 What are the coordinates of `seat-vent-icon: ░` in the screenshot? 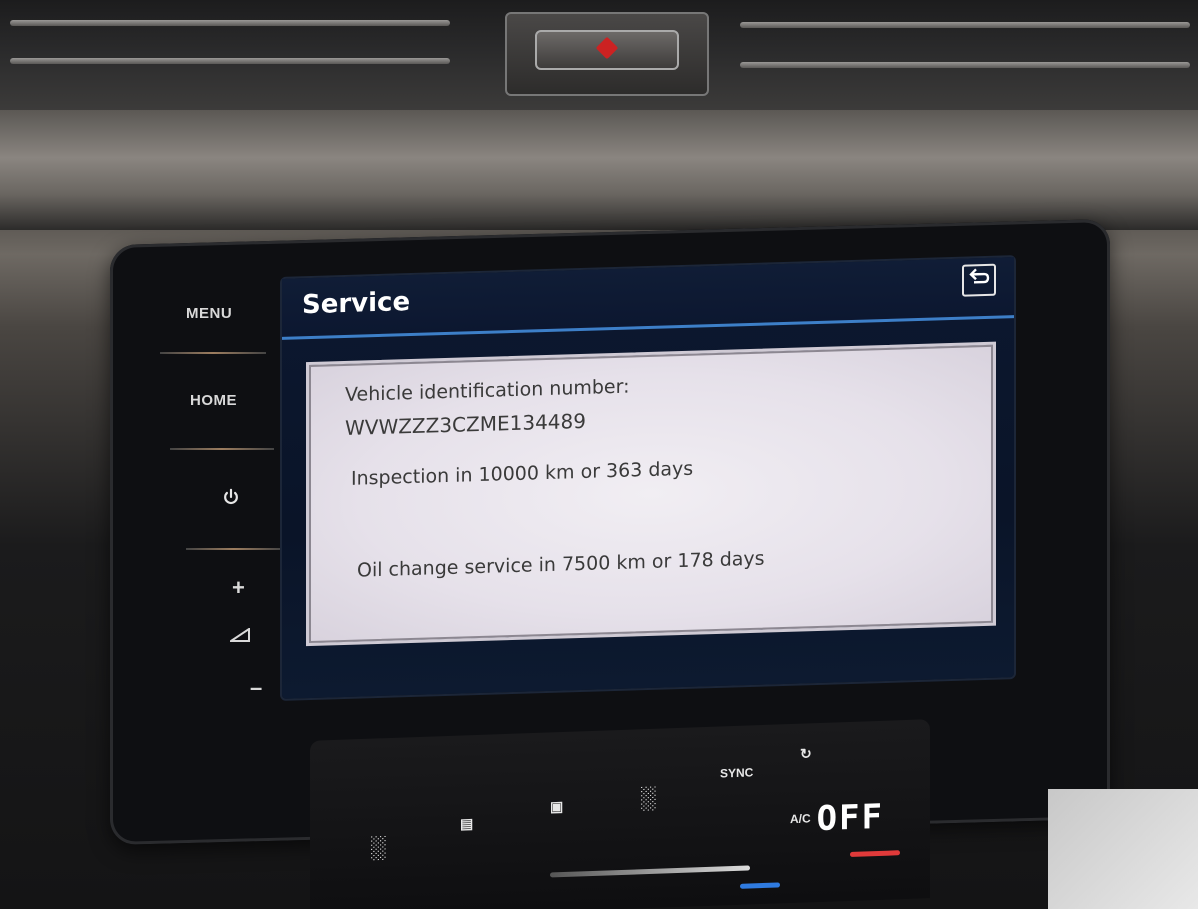 It's located at (648, 798).